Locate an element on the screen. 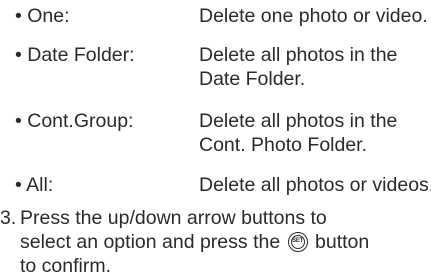 The width and height of the screenshot is (431, 278). option-description: Delete one photo or video. is located at coordinates (315, 16).